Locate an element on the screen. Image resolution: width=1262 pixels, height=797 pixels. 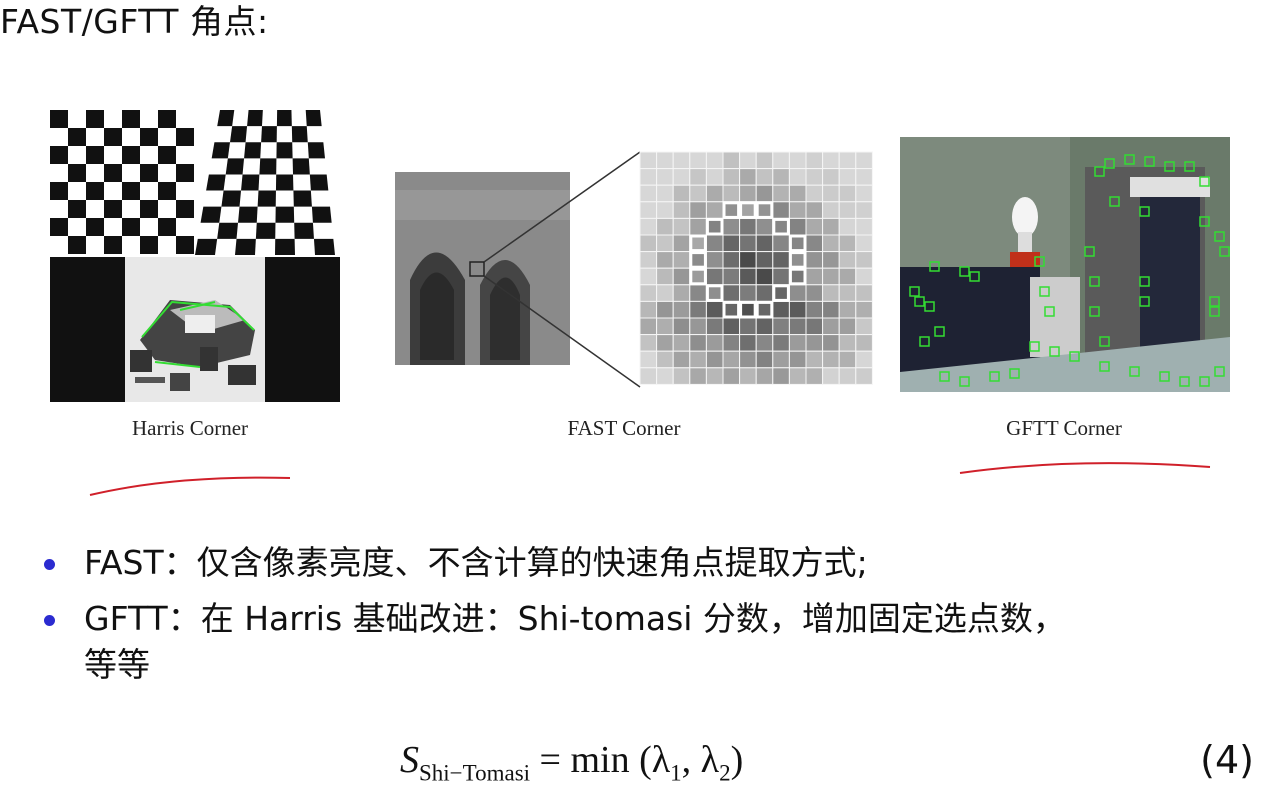
gftt-corner-image is located at coordinates (1065, 264).